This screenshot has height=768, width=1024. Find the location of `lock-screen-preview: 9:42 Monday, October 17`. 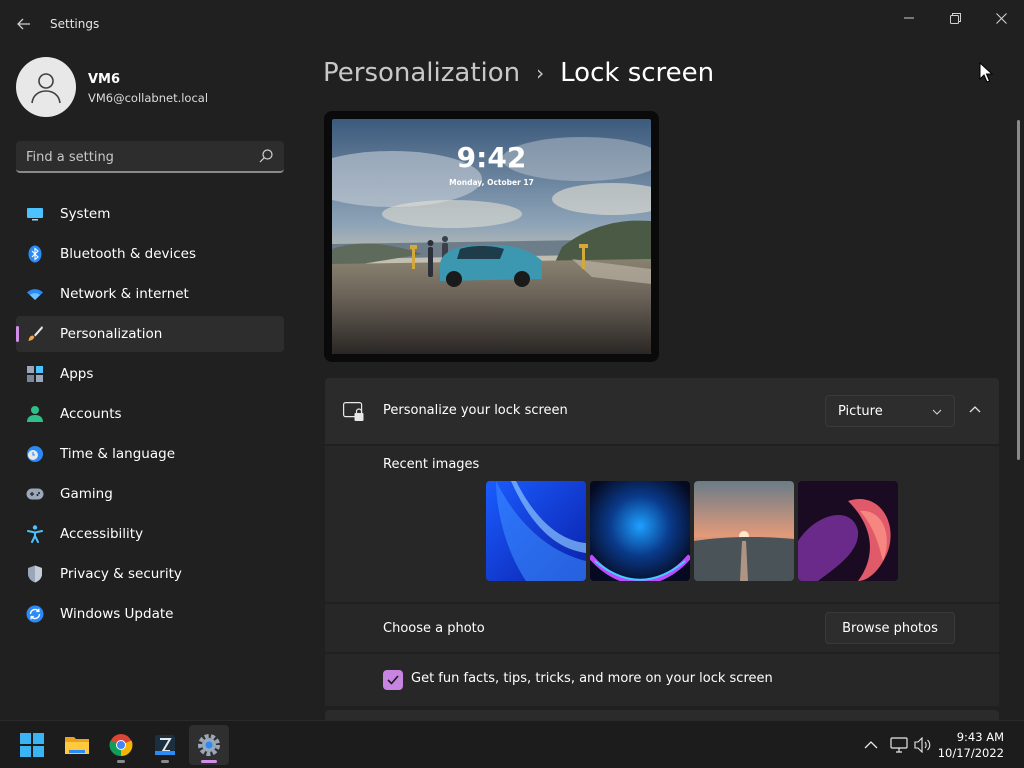

lock-screen-preview: 9:42 Monday, October 17 is located at coordinates (491, 236).